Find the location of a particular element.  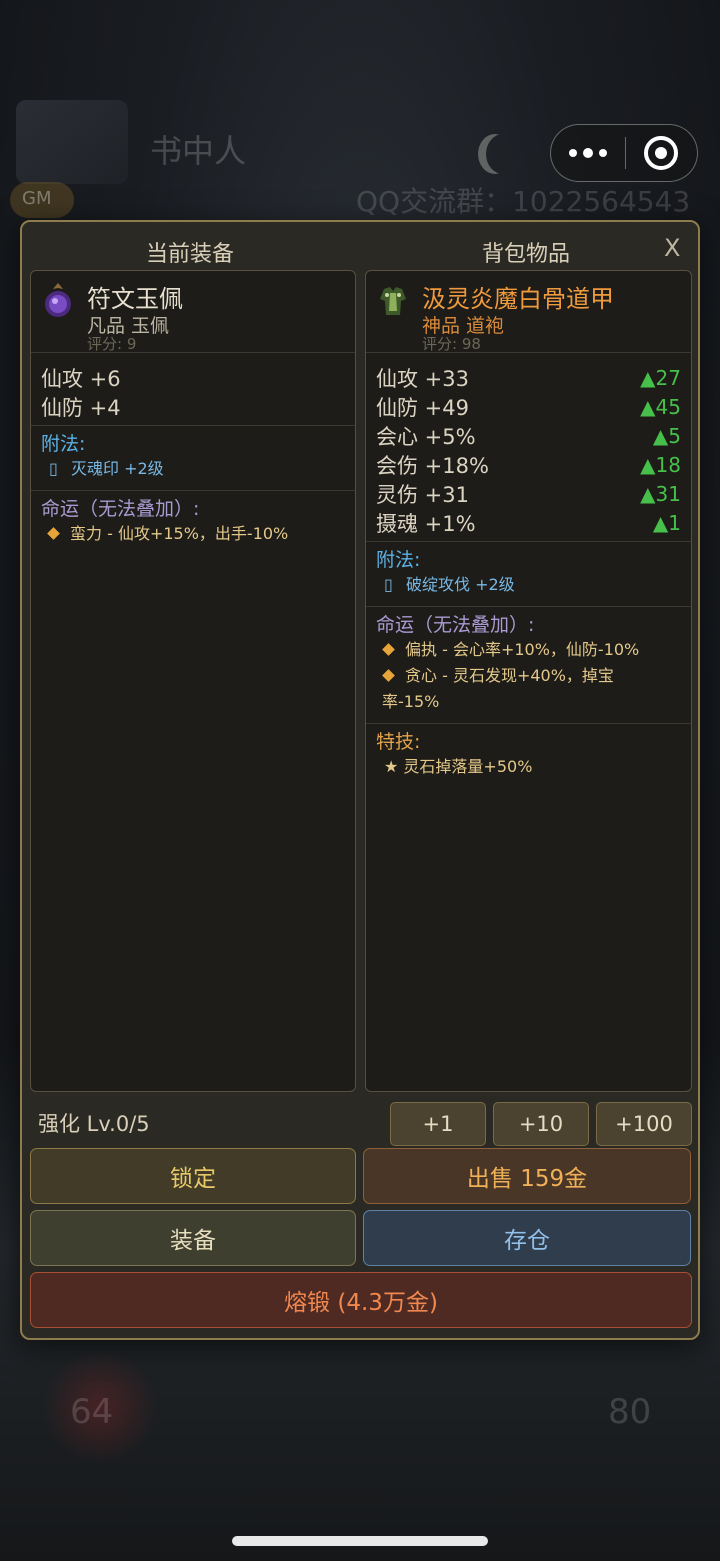

fate-section: 命运（无法叠加）: 蛮力 - 仙攻+15%，出手-10% is located at coordinates (193, 523).